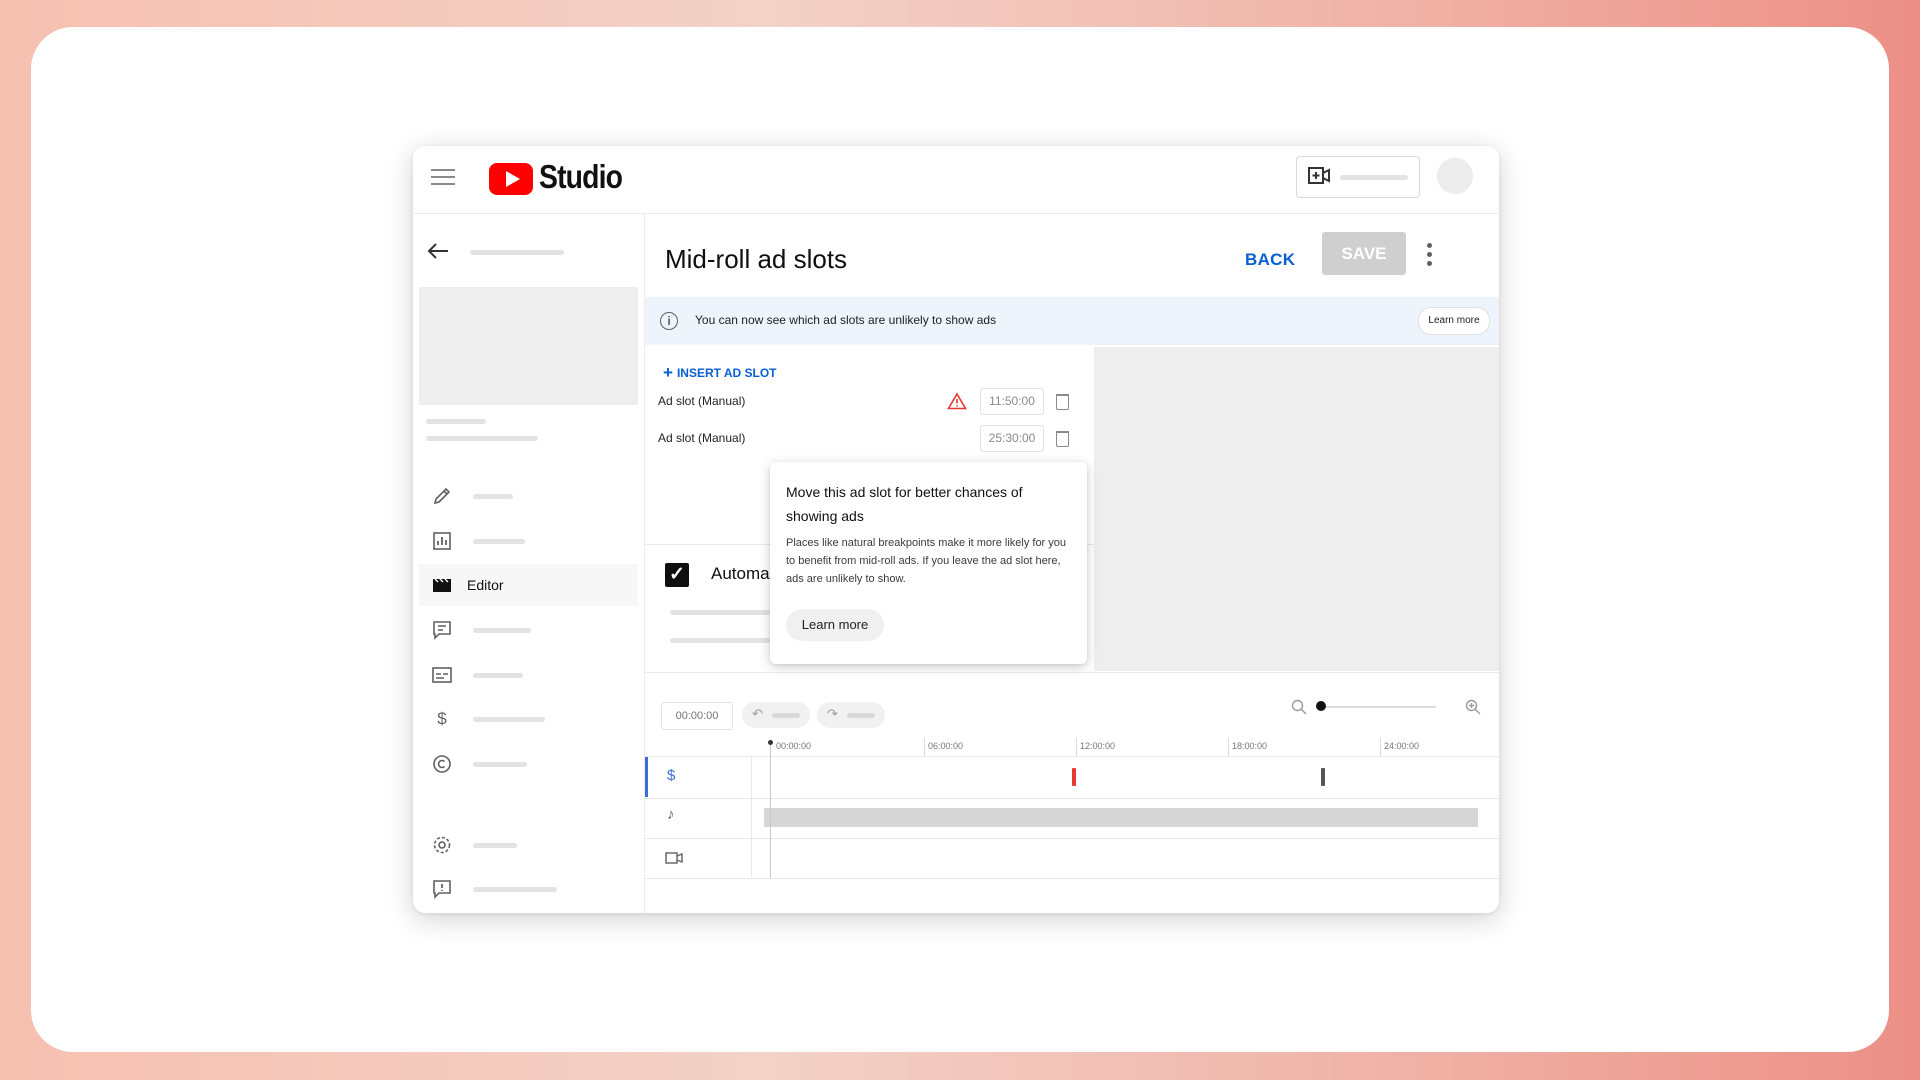  What do you see at coordinates (776, 715) in the screenshot?
I see `undo-button: ↶` at bounding box center [776, 715].